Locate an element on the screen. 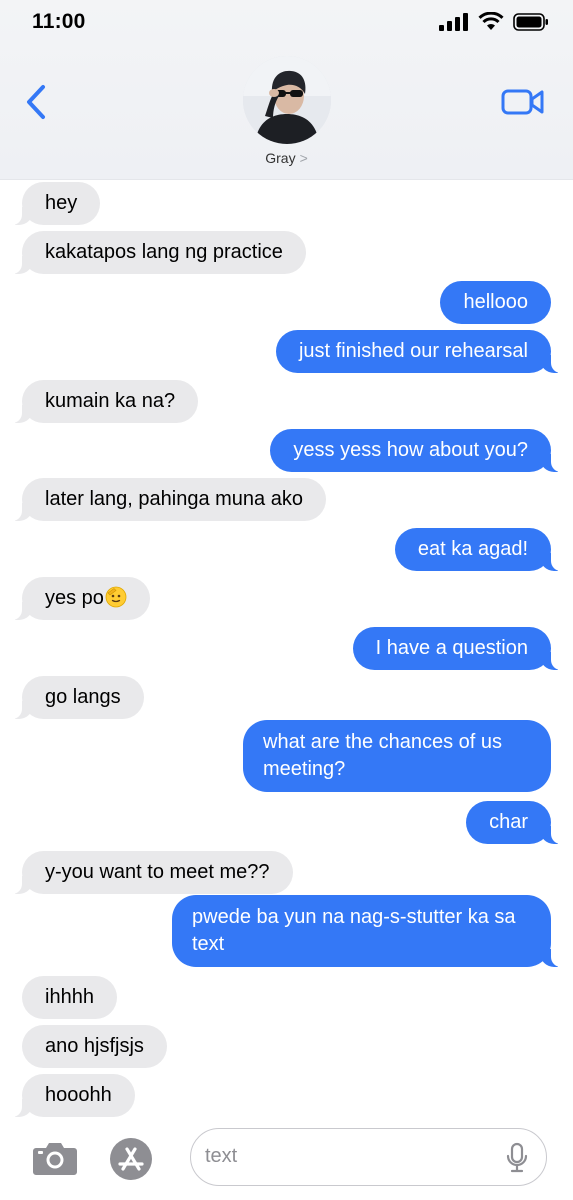 The image size is (573, 1200). outgoing-message: yess yess how about you? is located at coordinates (416, 450).